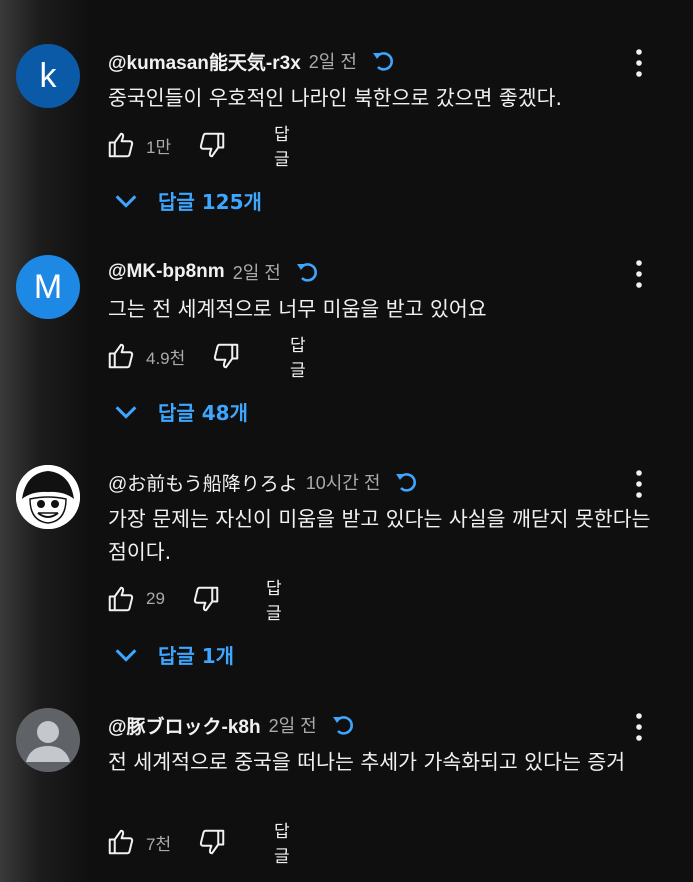 The width and height of the screenshot is (693, 882). What do you see at coordinates (196, 656) in the screenshot?
I see `replies-label: 답글 1개` at bounding box center [196, 656].